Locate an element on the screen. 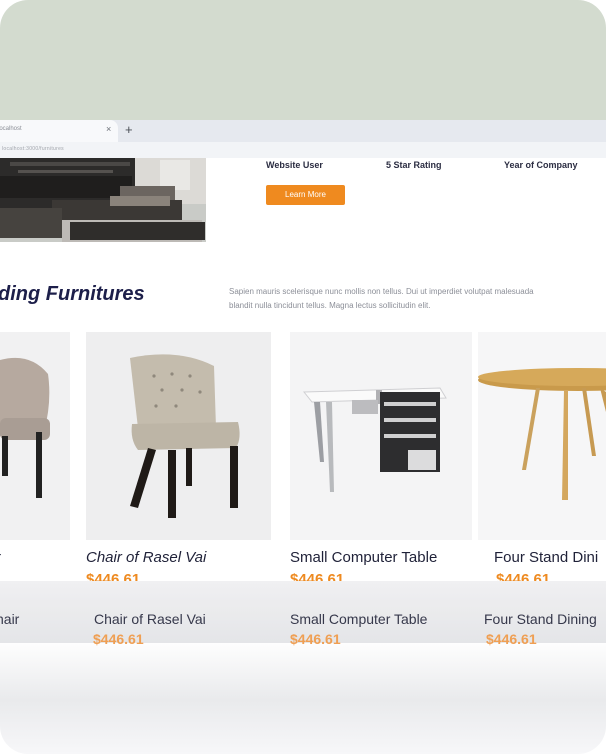  product-name: Four Stand Dini is located at coordinates (546, 557).